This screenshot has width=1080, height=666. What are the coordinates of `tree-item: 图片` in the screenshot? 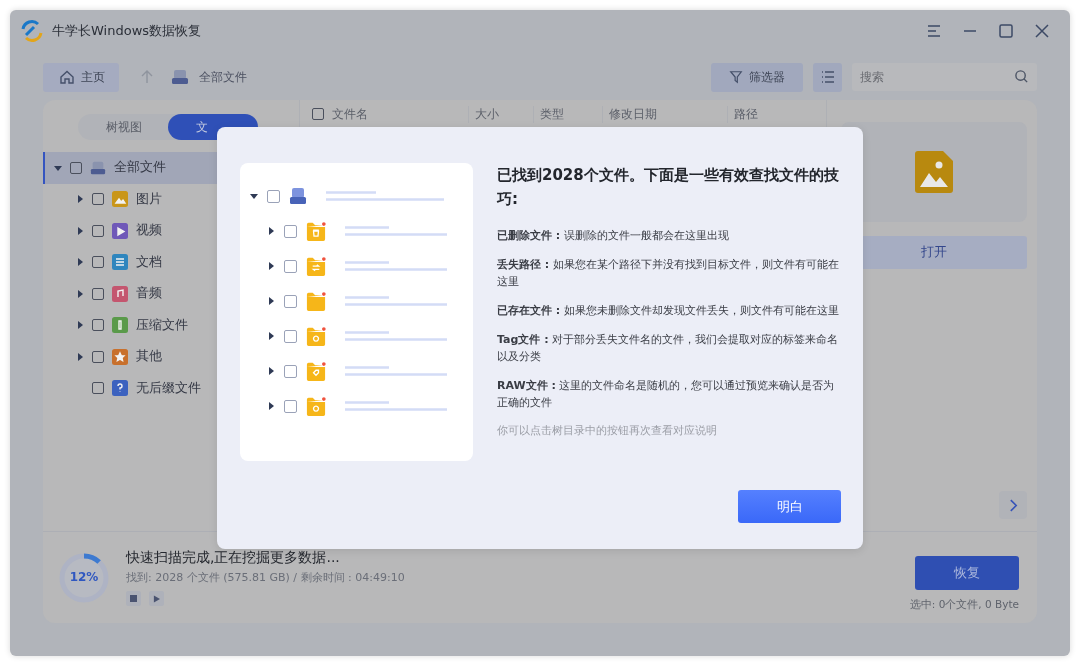 It's located at (171, 199).